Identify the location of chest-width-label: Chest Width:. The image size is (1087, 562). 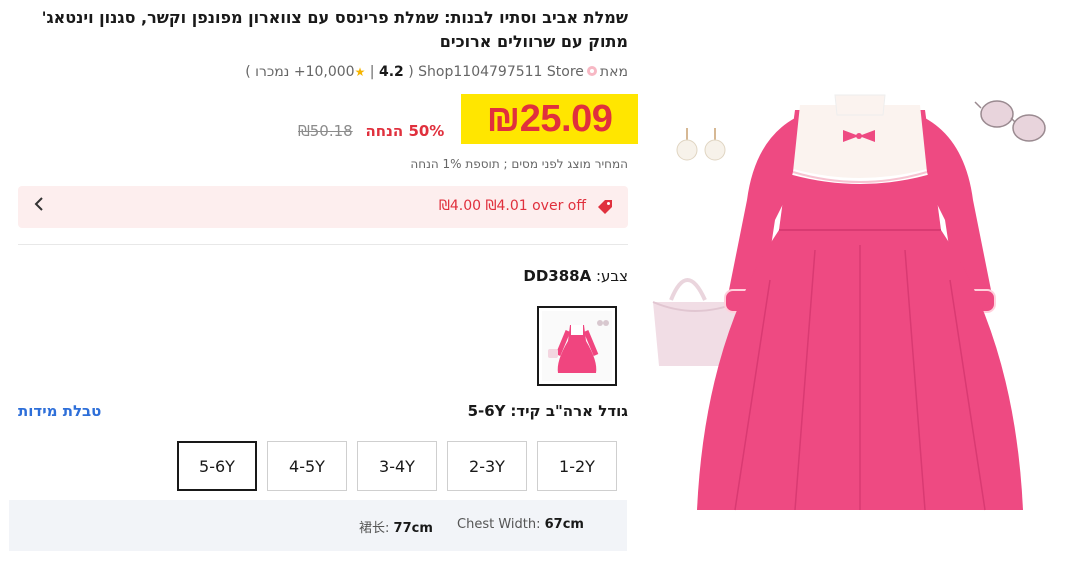
(499, 524).